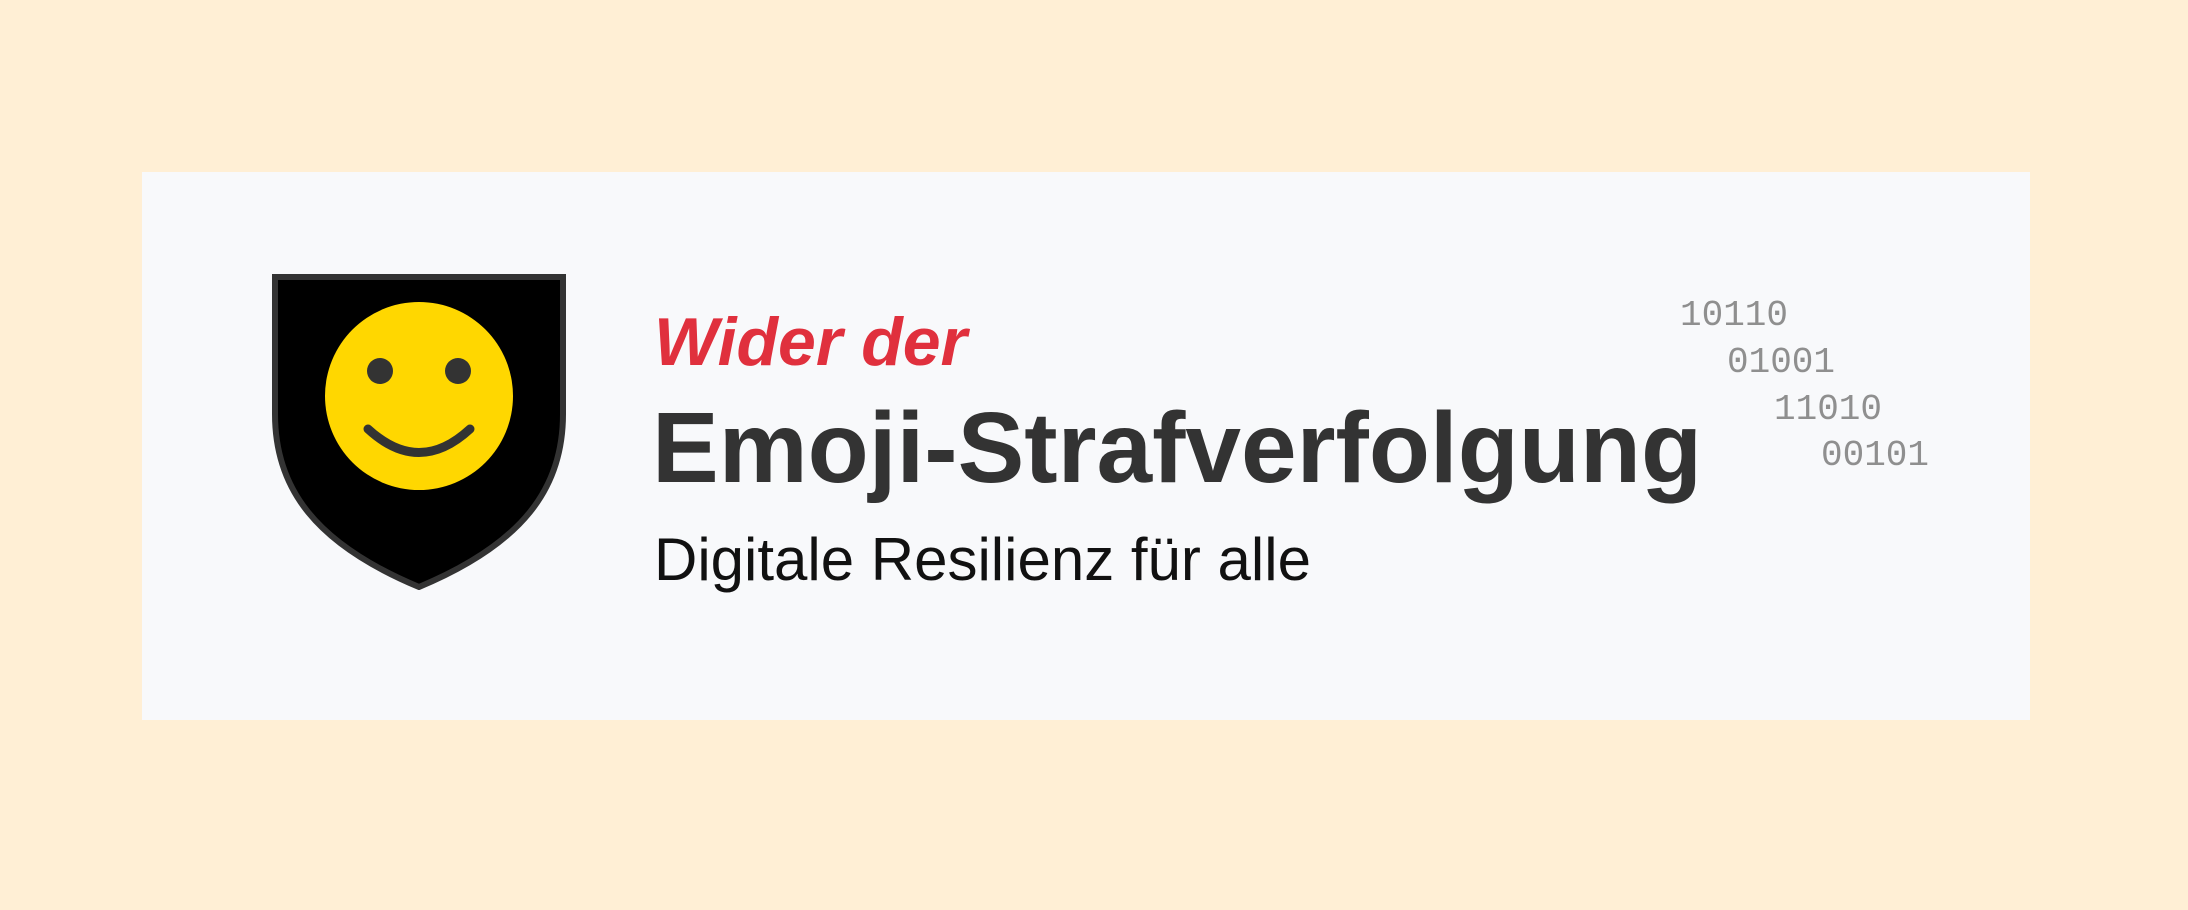 This screenshot has height=910, width=2188. Describe the element at coordinates (1177, 448) in the screenshot. I see `headline-title: Emoji-Strafverfolgung` at that location.